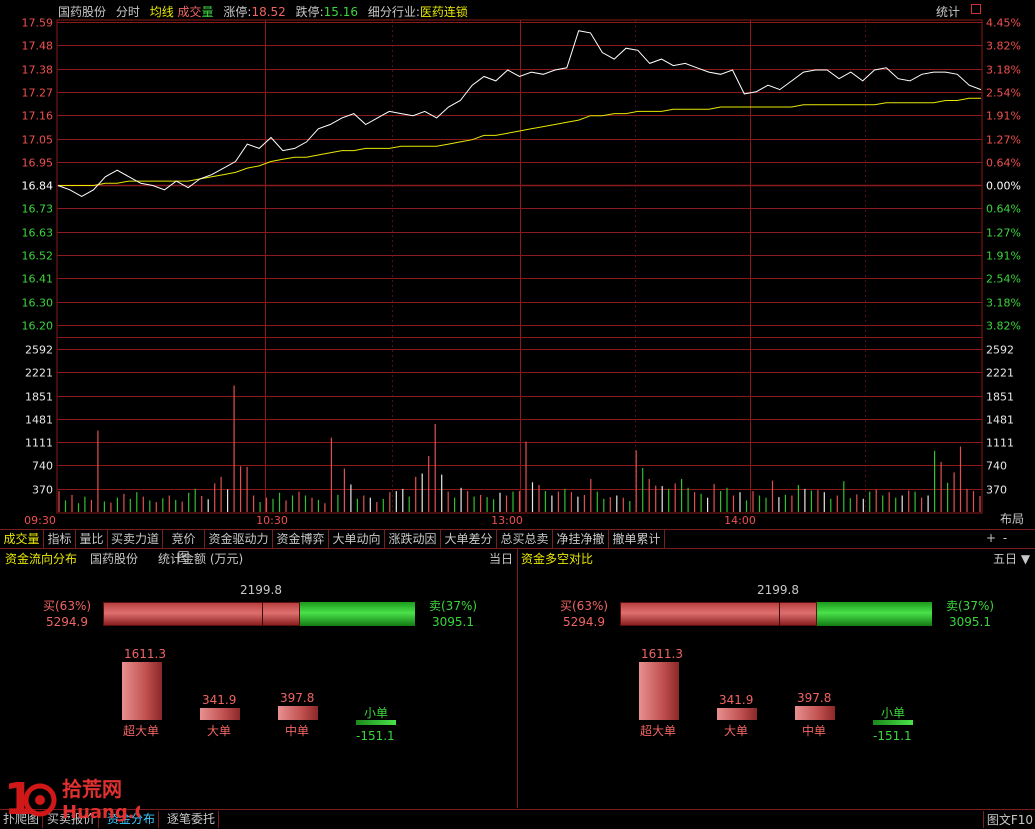  What do you see at coordinates (736, 731) in the screenshot?
I see `fund-bar-label: 大单` at bounding box center [736, 731].